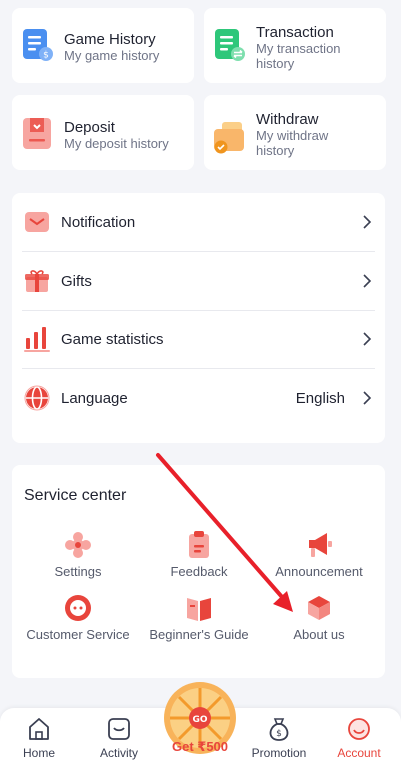 Image resolution: width=401 pixels, height=769 pixels. Describe the element at coordinates (198, 281) in the screenshot. I see `menu-item-gifts: Gifts` at that location.